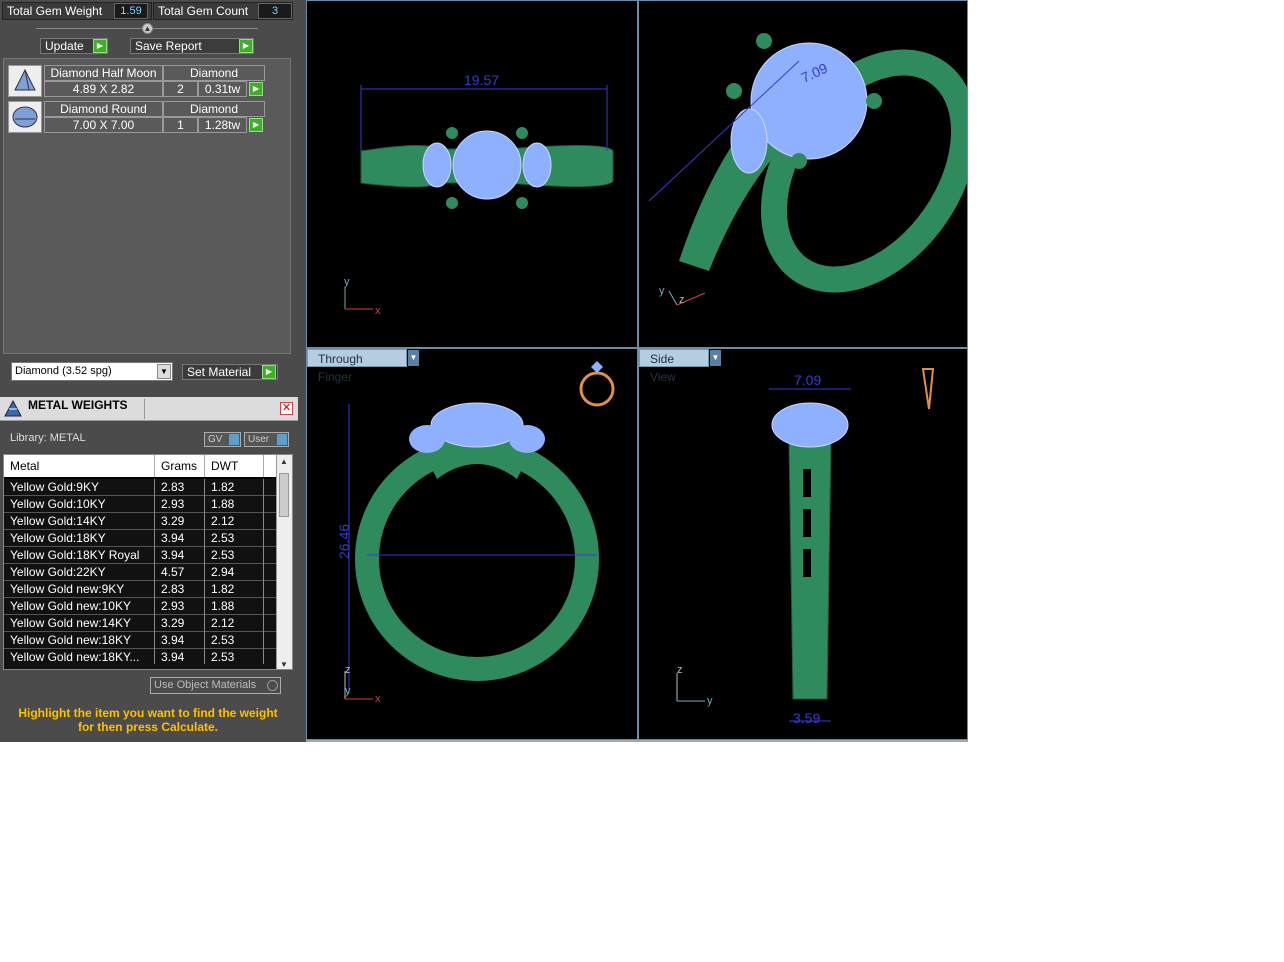  Describe the element at coordinates (246, 46) in the screenshot. I see `save-report-play-icon: ▶` at that location.